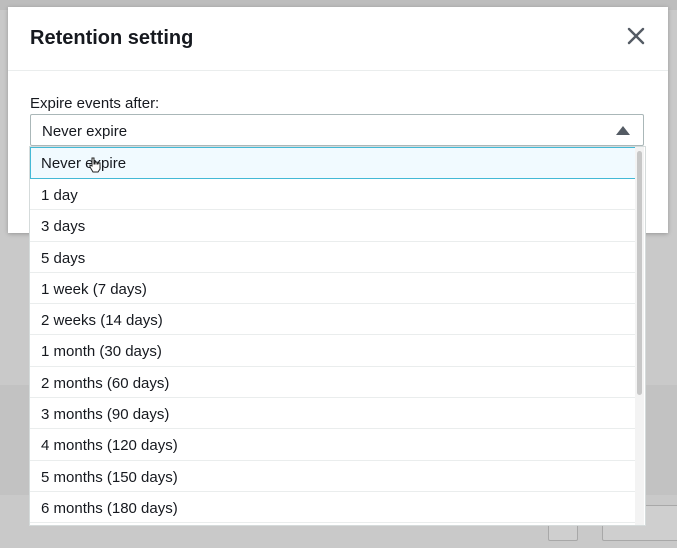 The height and width of the screenshot is (548, 677). What do you see at coordinates (85, 131) in the screenshot?
I see `select-current-value: Never expire` at bounding box center [85, 131].